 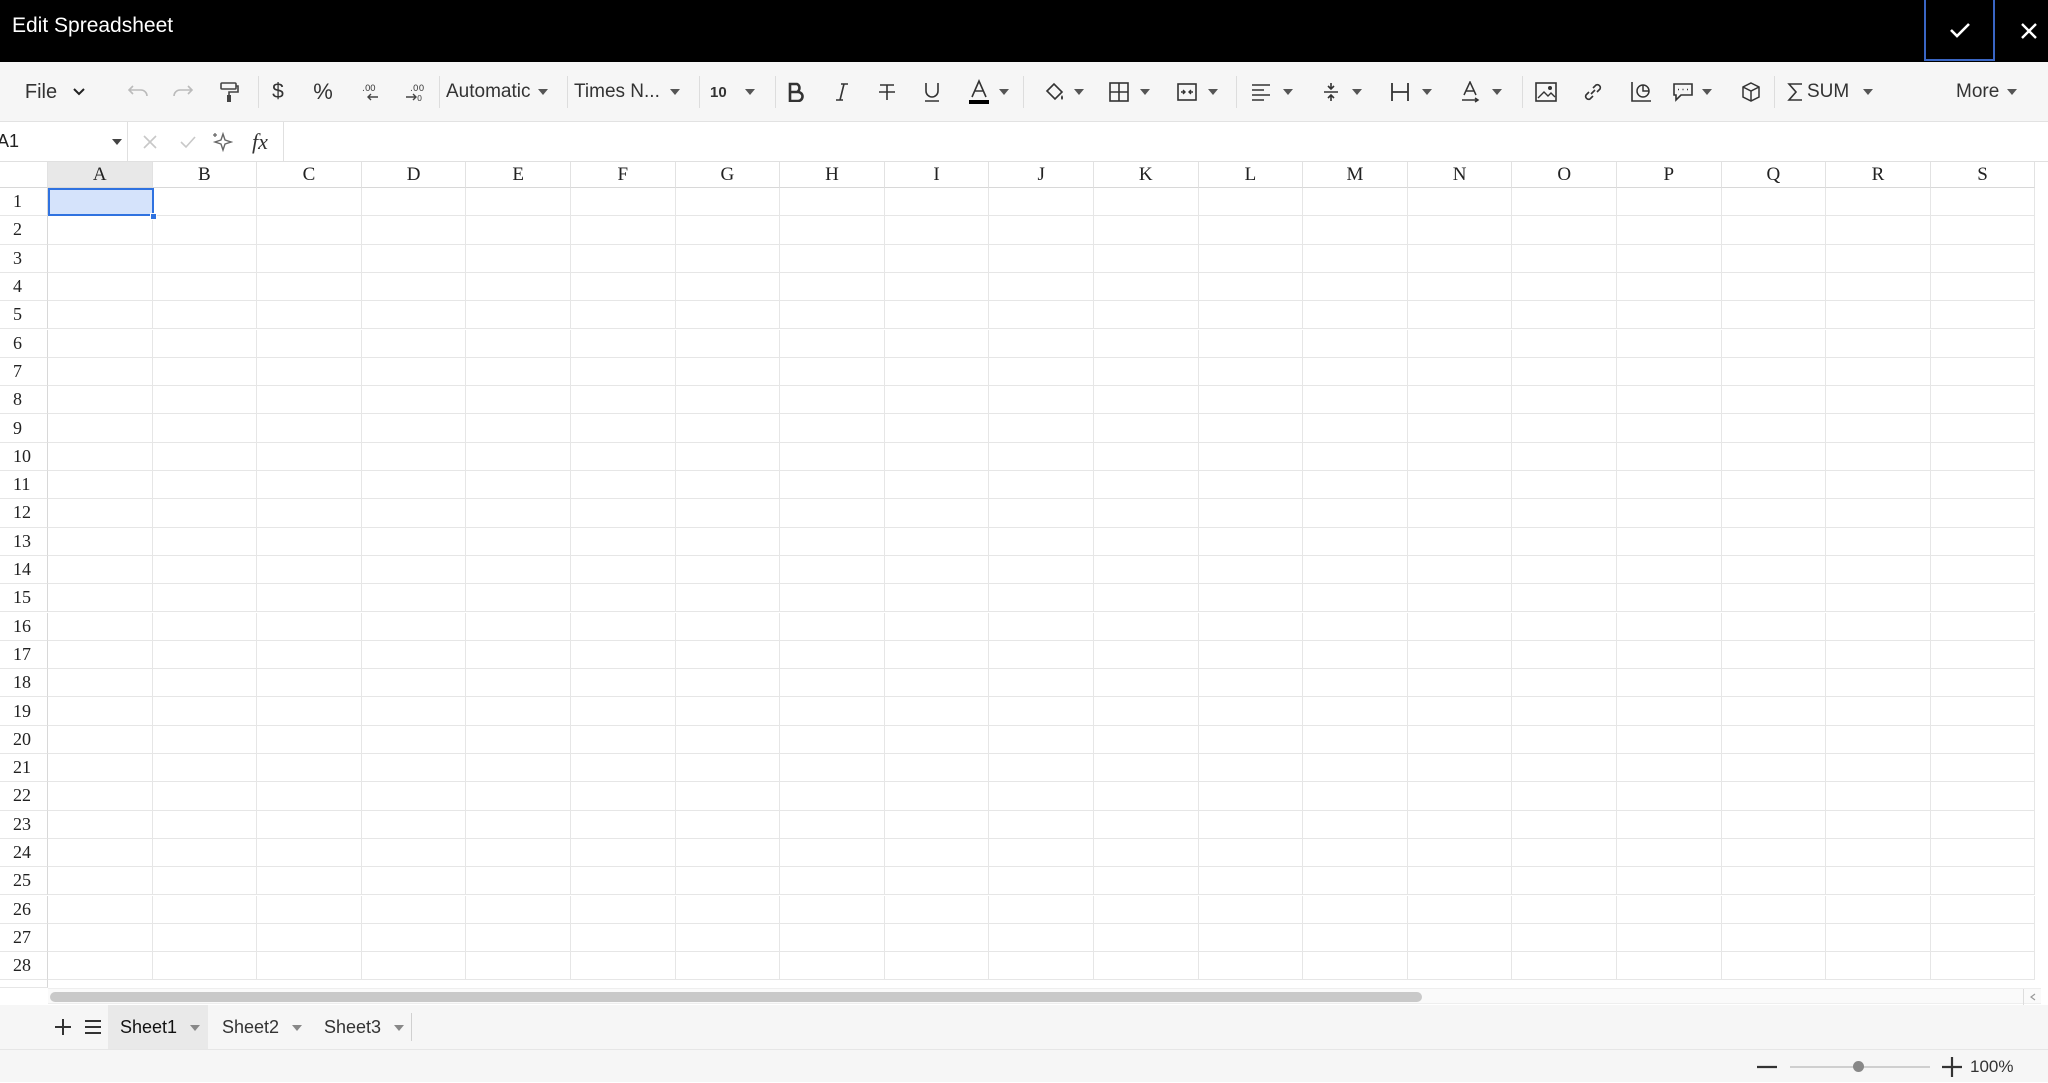 What do you see at coordinates (362, 1027) in the screenshot?
I see `sheet-tab-3: Sheet3` at bounding box center [362, 1027].